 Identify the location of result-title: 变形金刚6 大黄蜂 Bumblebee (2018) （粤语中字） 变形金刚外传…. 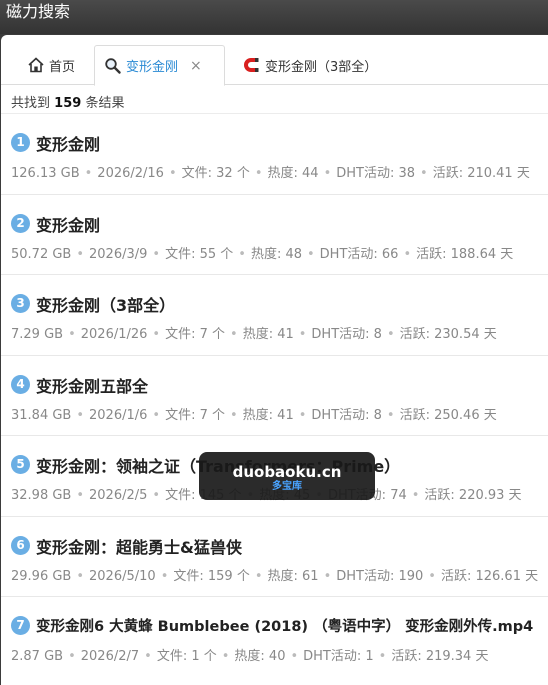
(284, 625).